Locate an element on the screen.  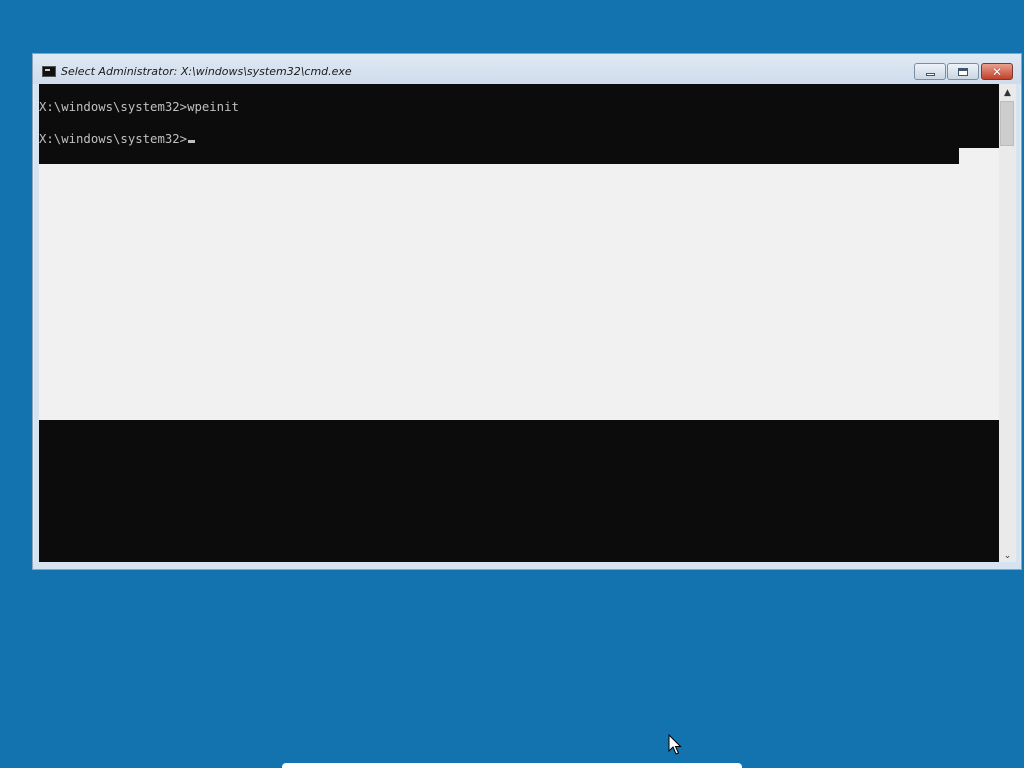
scroll-thumb is located at coordinates (1007, 123).